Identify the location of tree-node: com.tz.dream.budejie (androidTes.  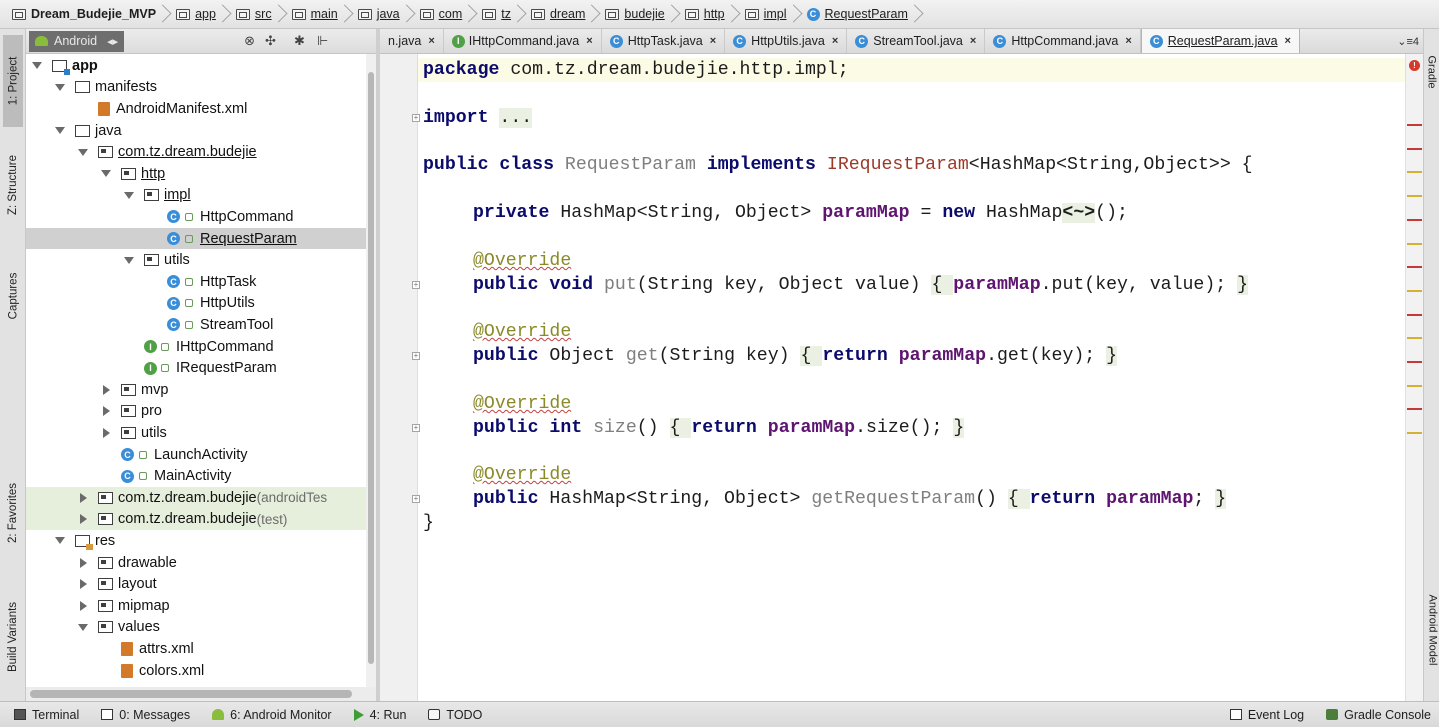
(196, 498).